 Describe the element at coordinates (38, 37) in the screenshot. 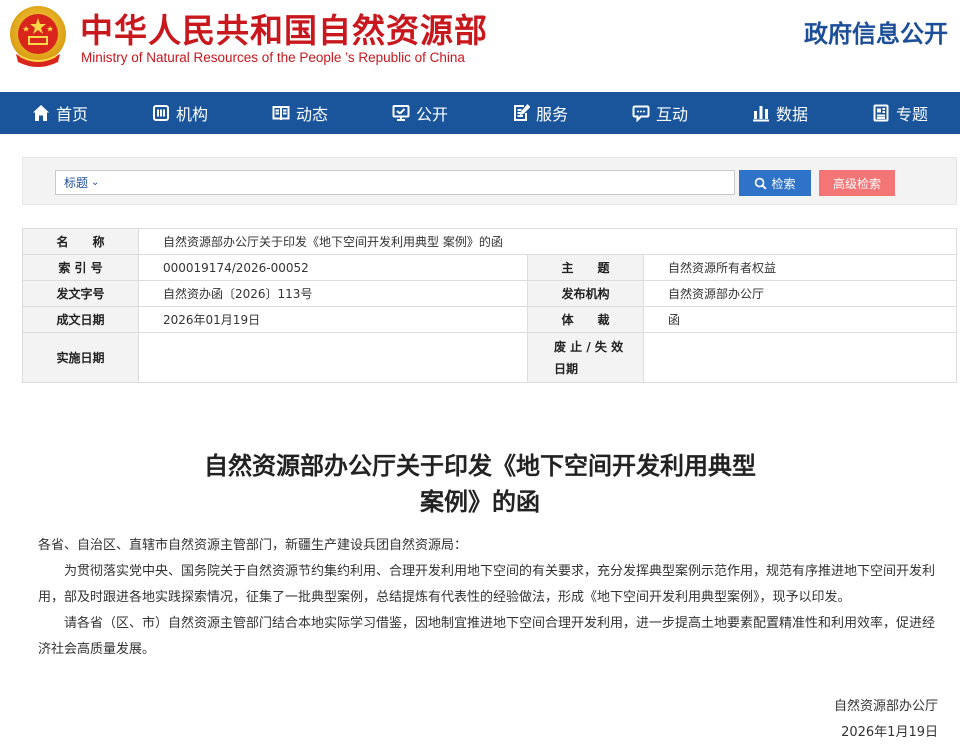

I see `national-emblem-icon` at that location.